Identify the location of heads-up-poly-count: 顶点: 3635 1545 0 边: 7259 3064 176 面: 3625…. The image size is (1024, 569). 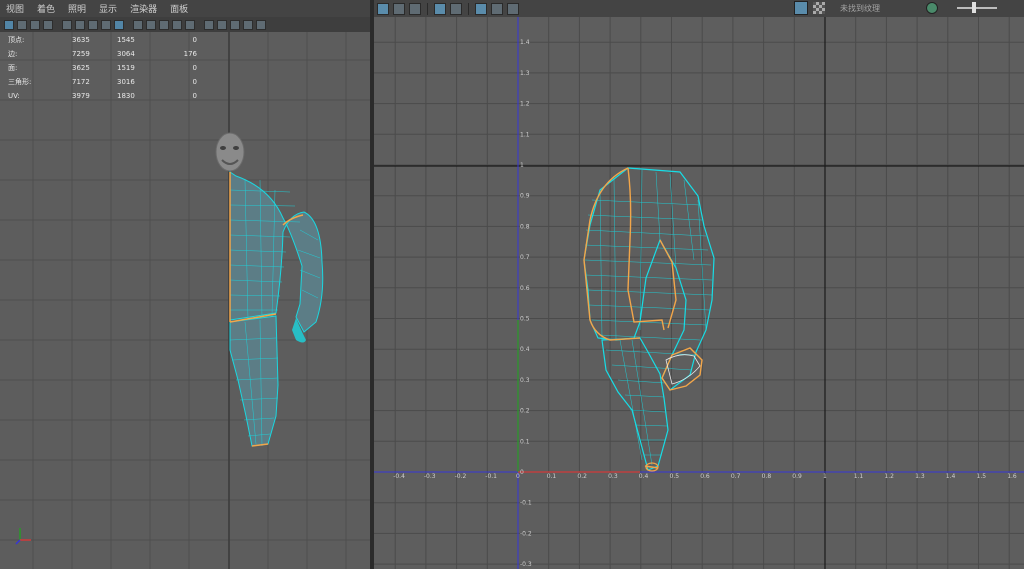
(102, 68).